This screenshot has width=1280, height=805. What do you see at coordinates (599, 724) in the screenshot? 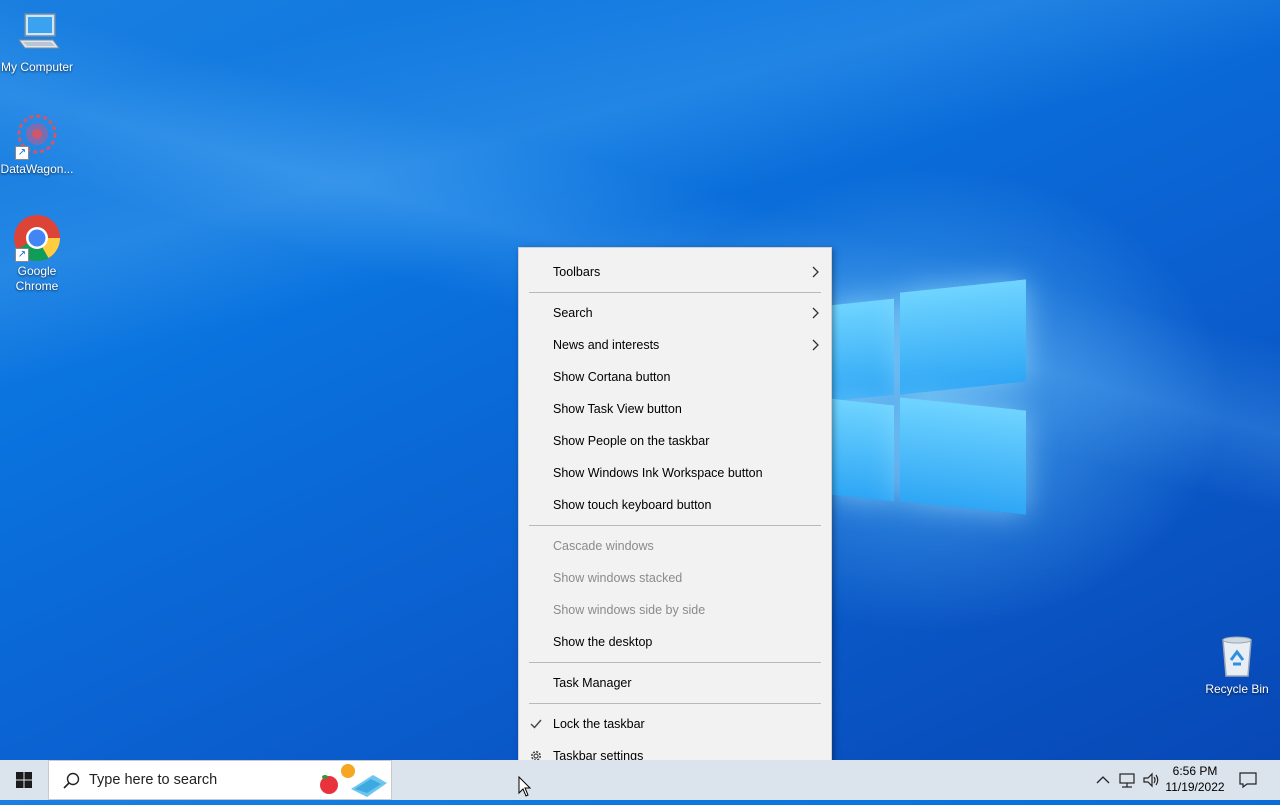
I see `menu-item-label: Lock the taskbar` at bounding box center [599, 724].